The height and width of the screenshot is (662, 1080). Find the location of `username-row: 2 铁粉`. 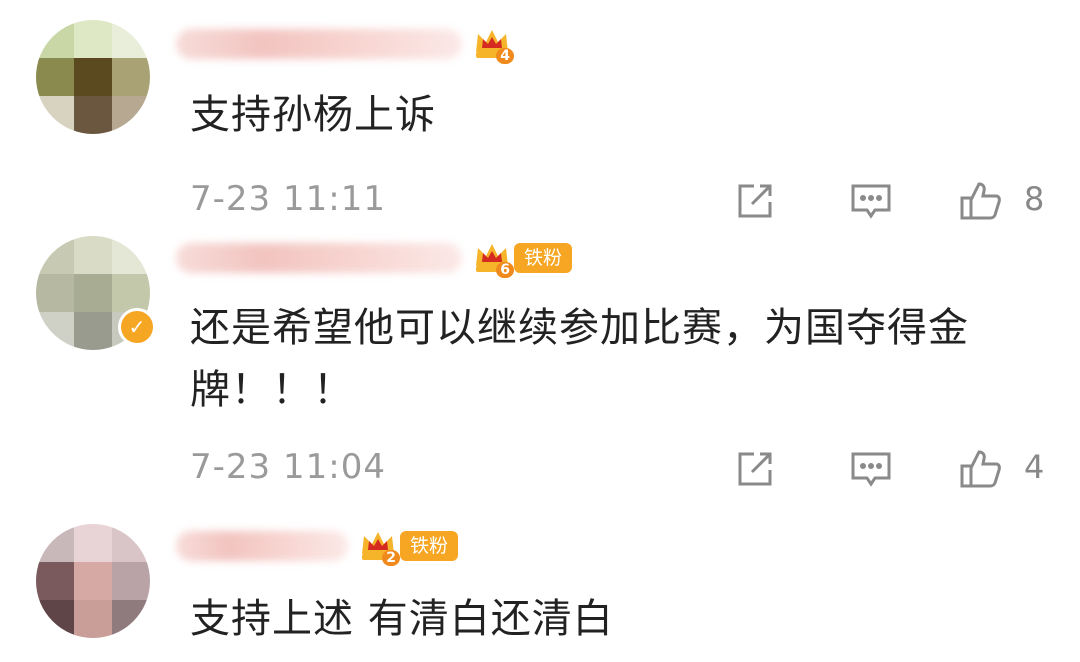

username-row: 2 铁粉 is located at coordinates (317, 546).